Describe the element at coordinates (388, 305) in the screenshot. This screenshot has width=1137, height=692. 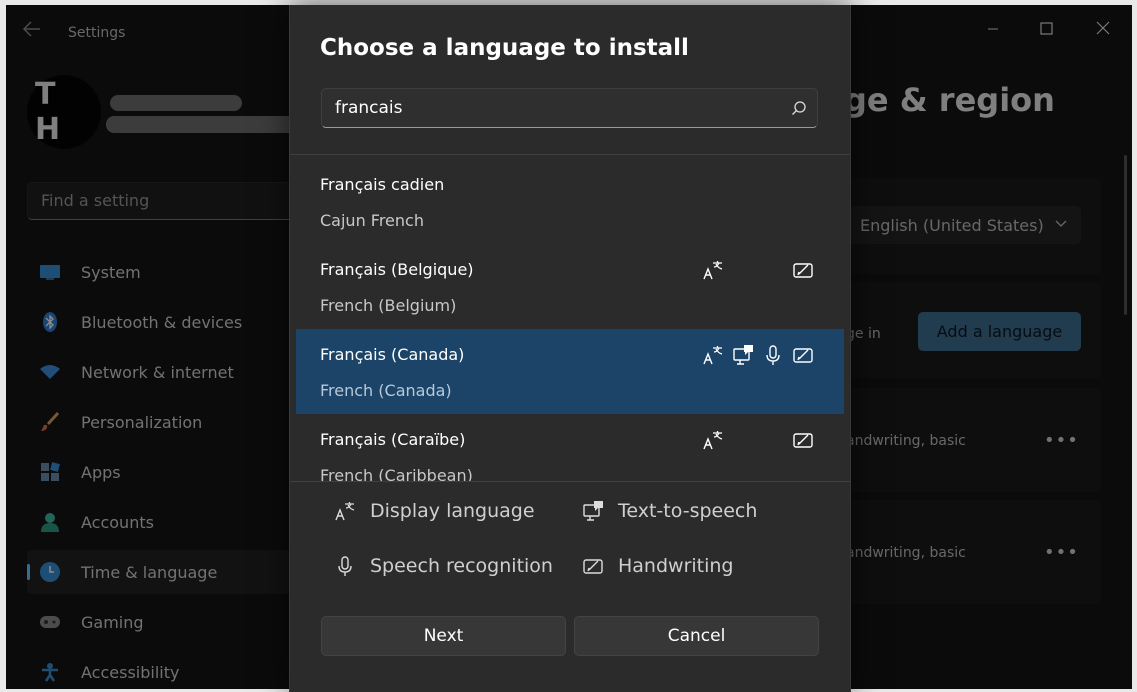
I see `language-english-name: French (Belgium)` at that location.